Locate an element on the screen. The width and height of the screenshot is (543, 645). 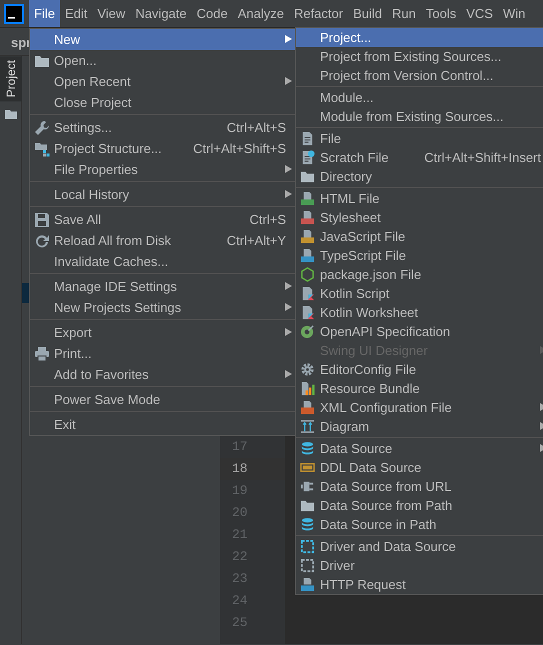
menu-item: Settings... Ctrl+Alt+S is located at coordinates (162, 127).